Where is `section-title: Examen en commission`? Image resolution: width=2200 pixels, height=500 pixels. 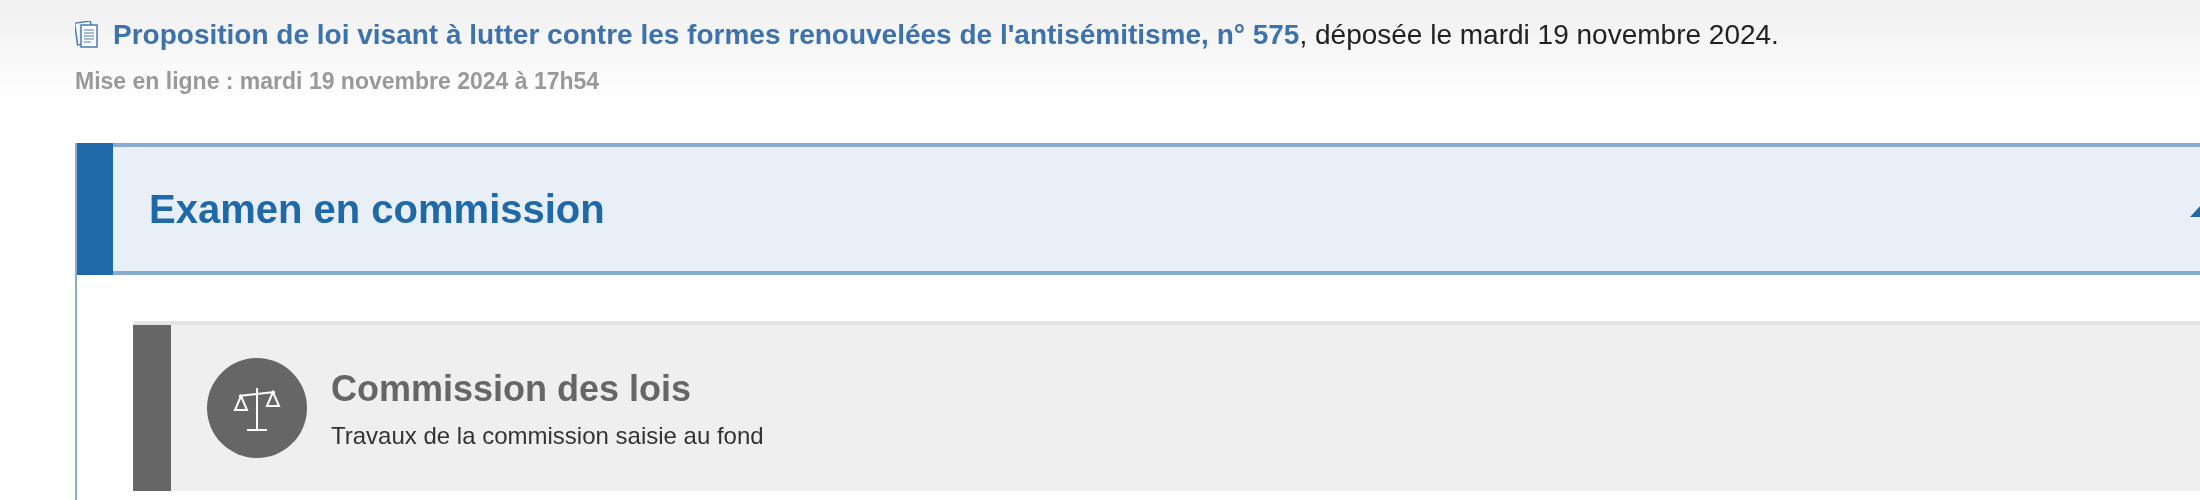 section-title: Examen en commission is located at coordinates (377, 209).